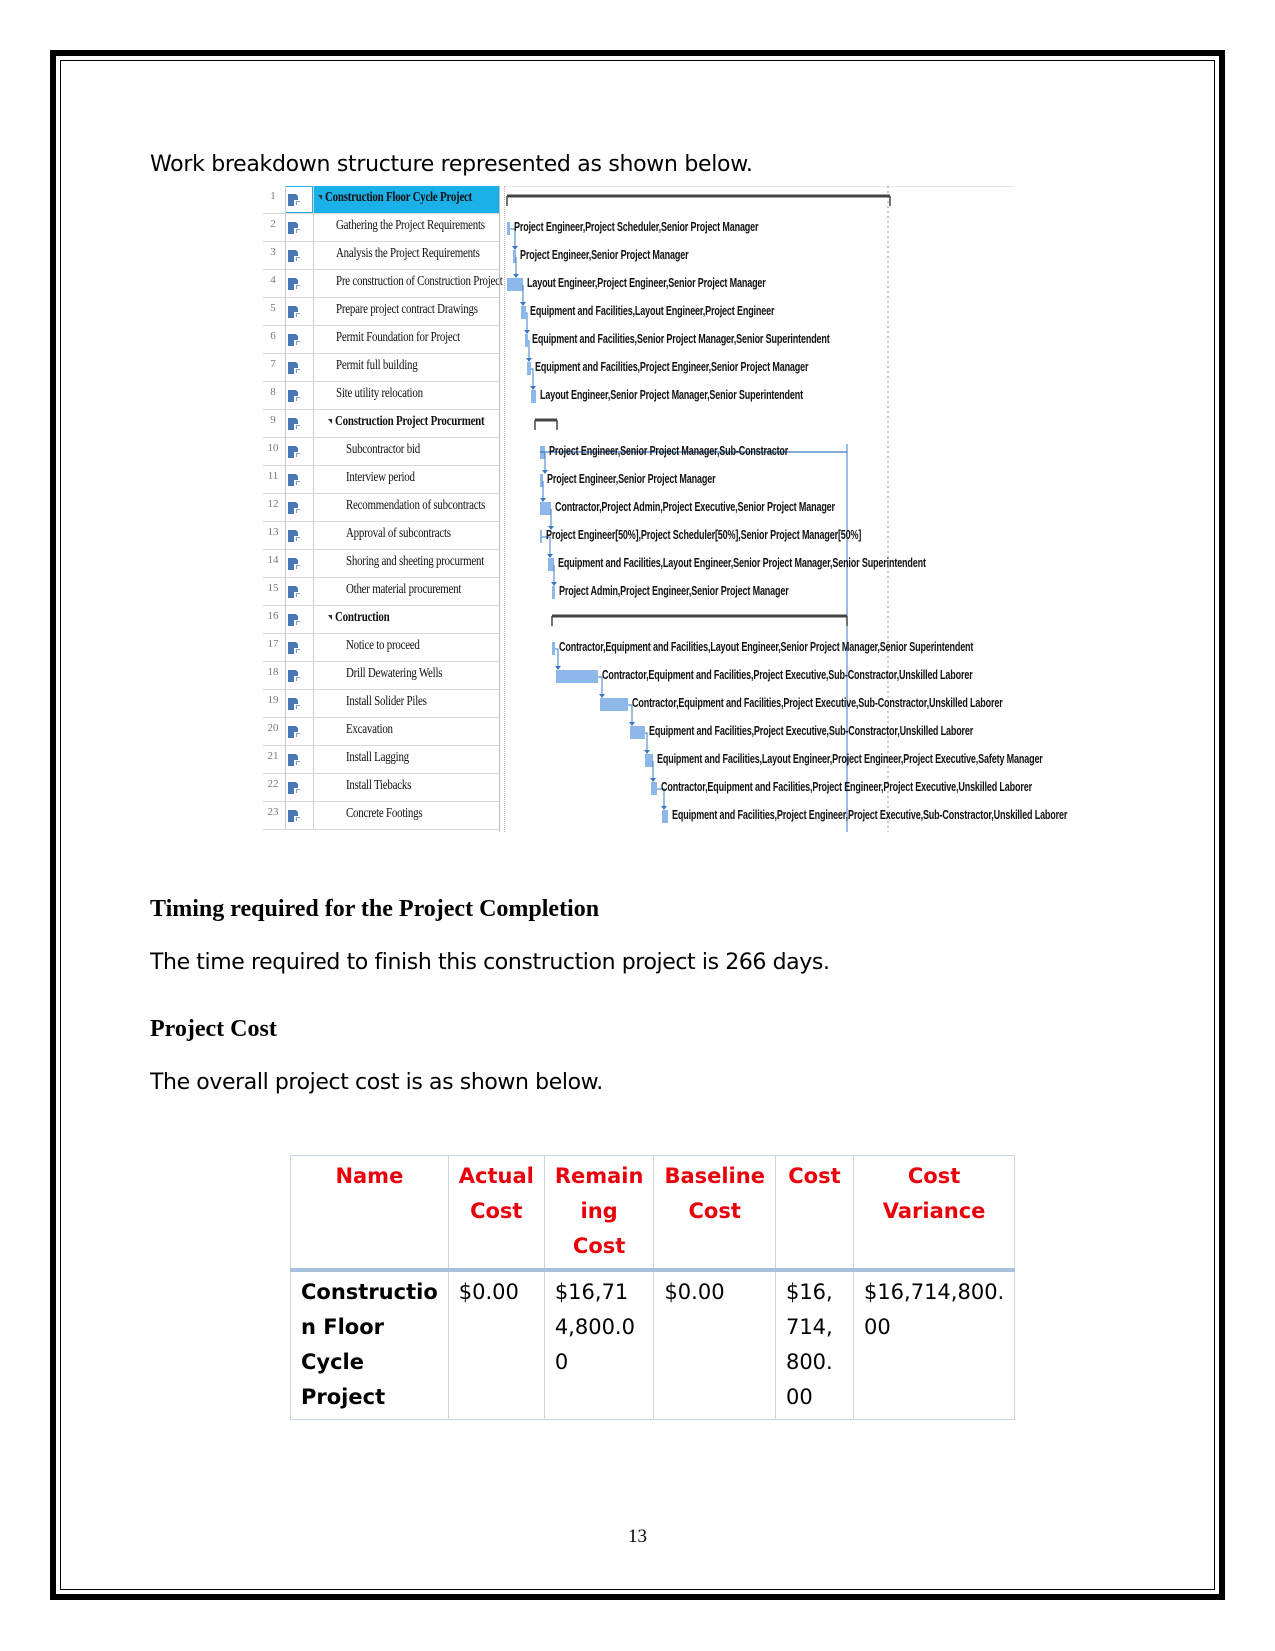 The height and width of the screenshot is (1651, 1275). What do you see at coordinates (273, 672) in the screenshot?
I see `task-id: 18` at bounding box center [273, 672].